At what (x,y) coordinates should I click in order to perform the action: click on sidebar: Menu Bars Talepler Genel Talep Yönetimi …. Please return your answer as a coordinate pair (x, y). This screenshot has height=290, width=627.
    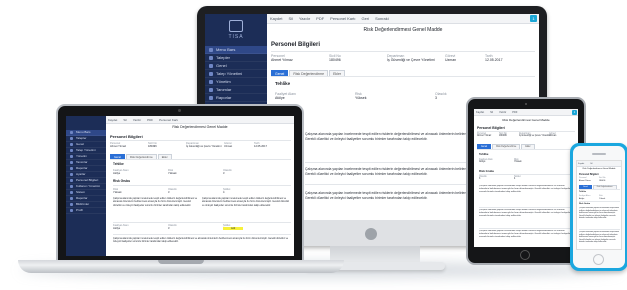
    Looking at the image, I should click on (86, 186).